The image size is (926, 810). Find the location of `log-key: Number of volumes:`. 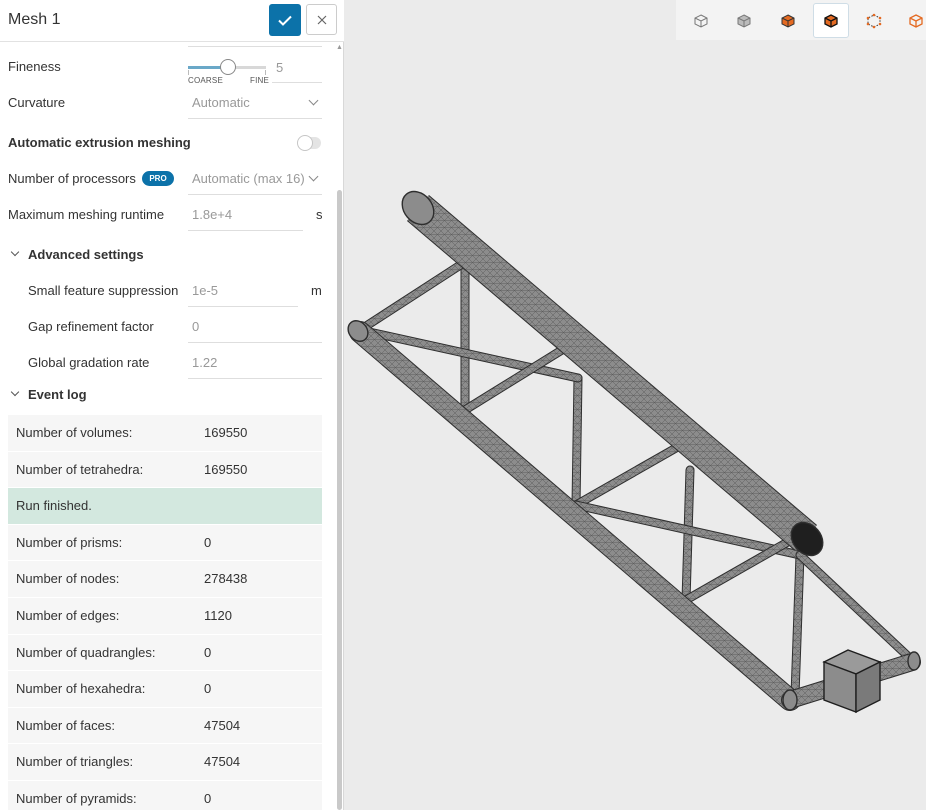

log-key: Number of volumes: is located at coordinates (74, 432).